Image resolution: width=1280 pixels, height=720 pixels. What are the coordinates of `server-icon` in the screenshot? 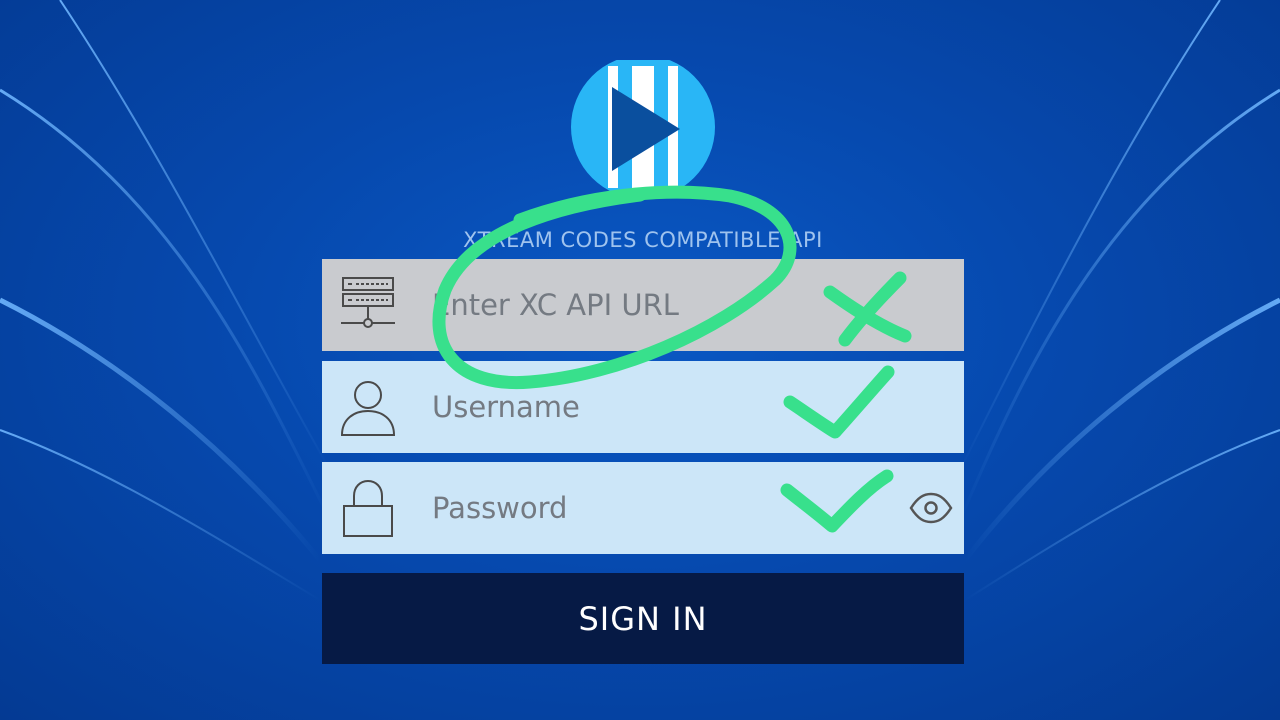 It's located at (368, 305).